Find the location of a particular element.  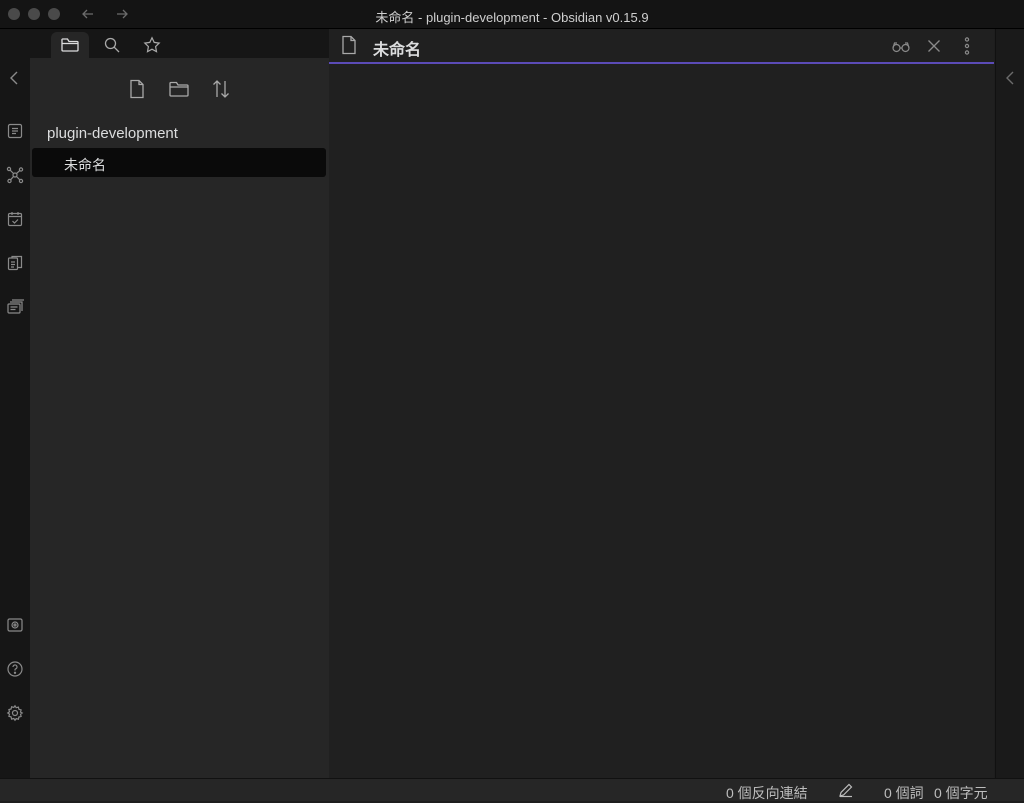

templates-icon is located at coordinates (15, 263).